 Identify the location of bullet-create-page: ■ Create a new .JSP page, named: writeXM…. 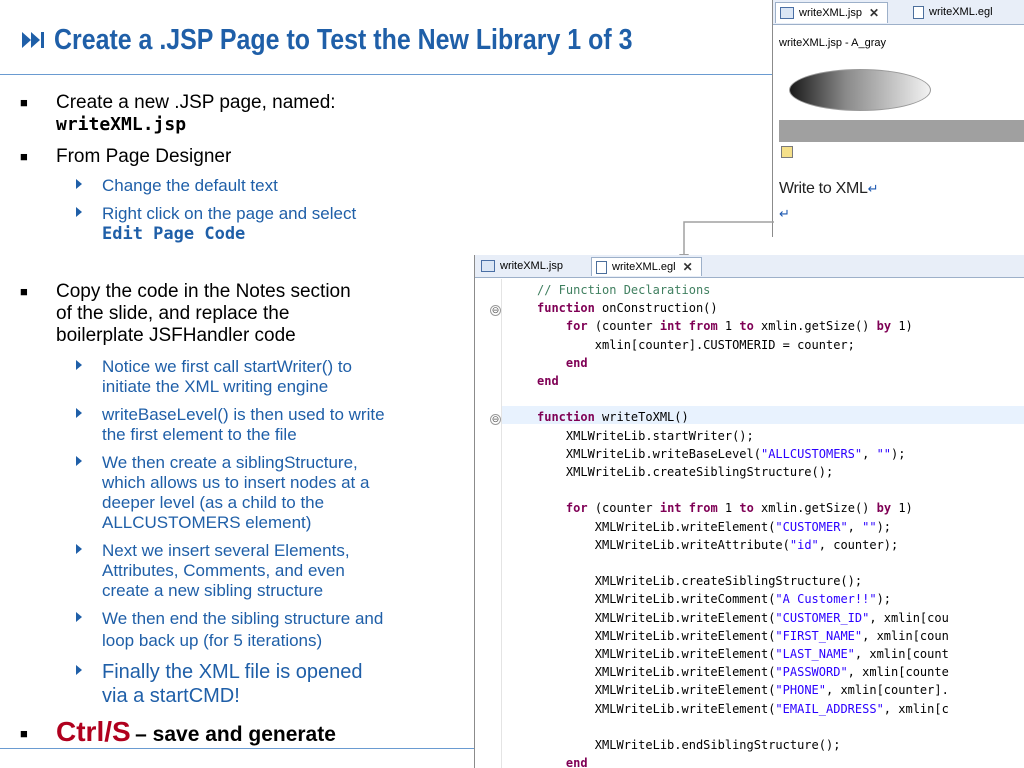
(178, 114).